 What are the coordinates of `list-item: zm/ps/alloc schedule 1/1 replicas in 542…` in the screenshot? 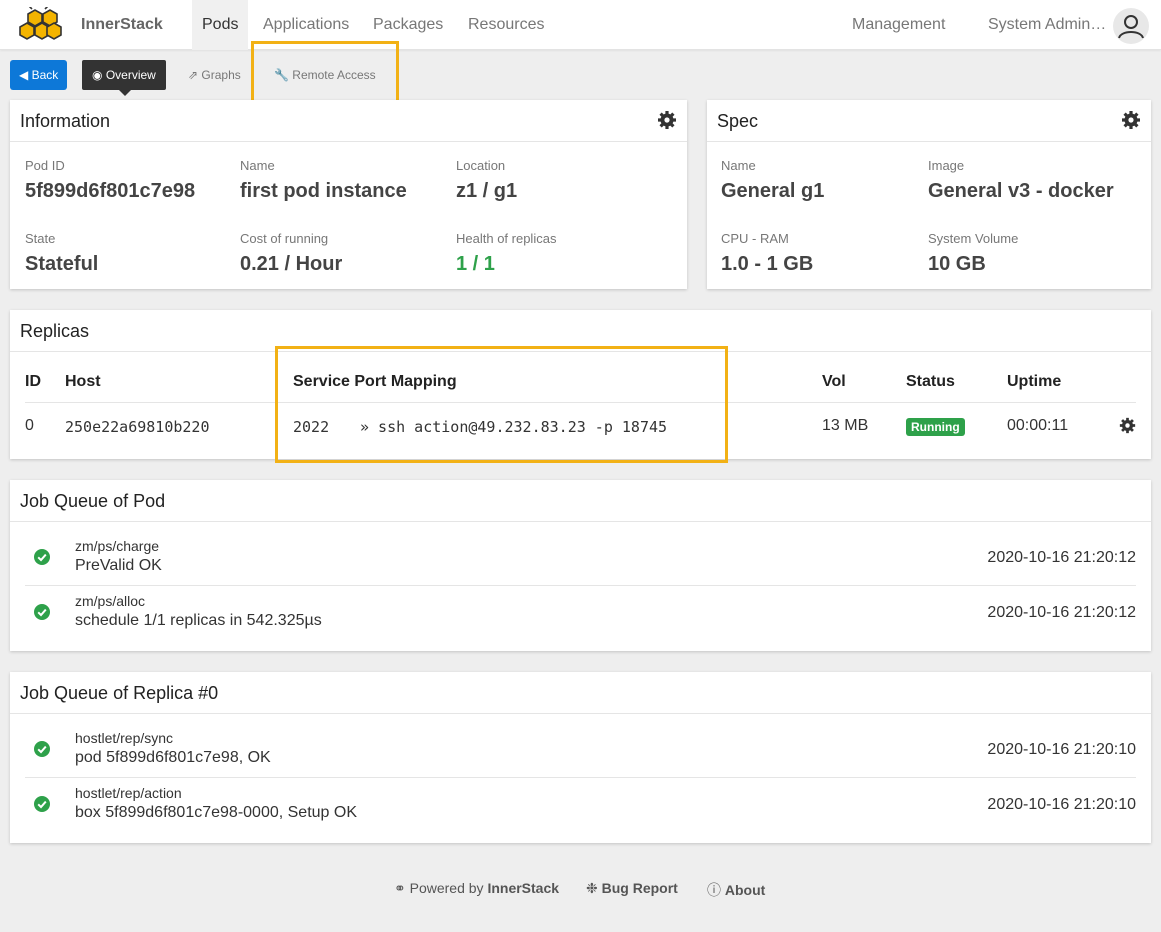 It's located at (580, 613).